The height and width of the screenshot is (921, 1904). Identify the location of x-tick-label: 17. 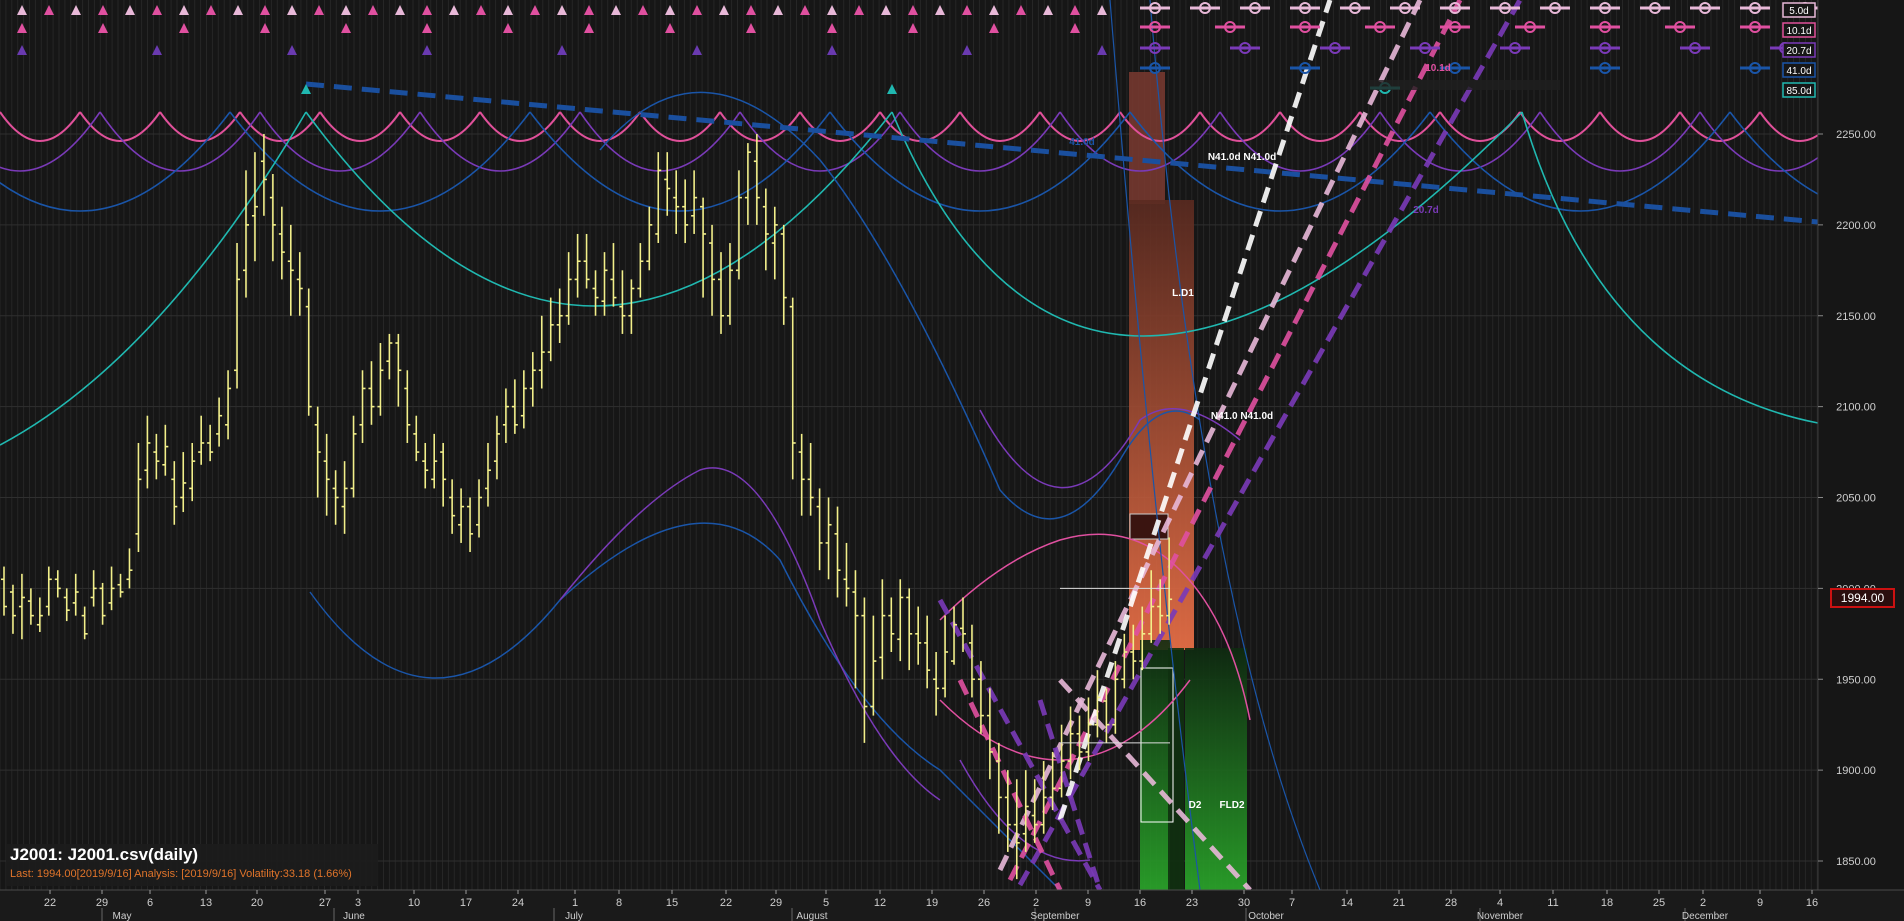
(466, 903).